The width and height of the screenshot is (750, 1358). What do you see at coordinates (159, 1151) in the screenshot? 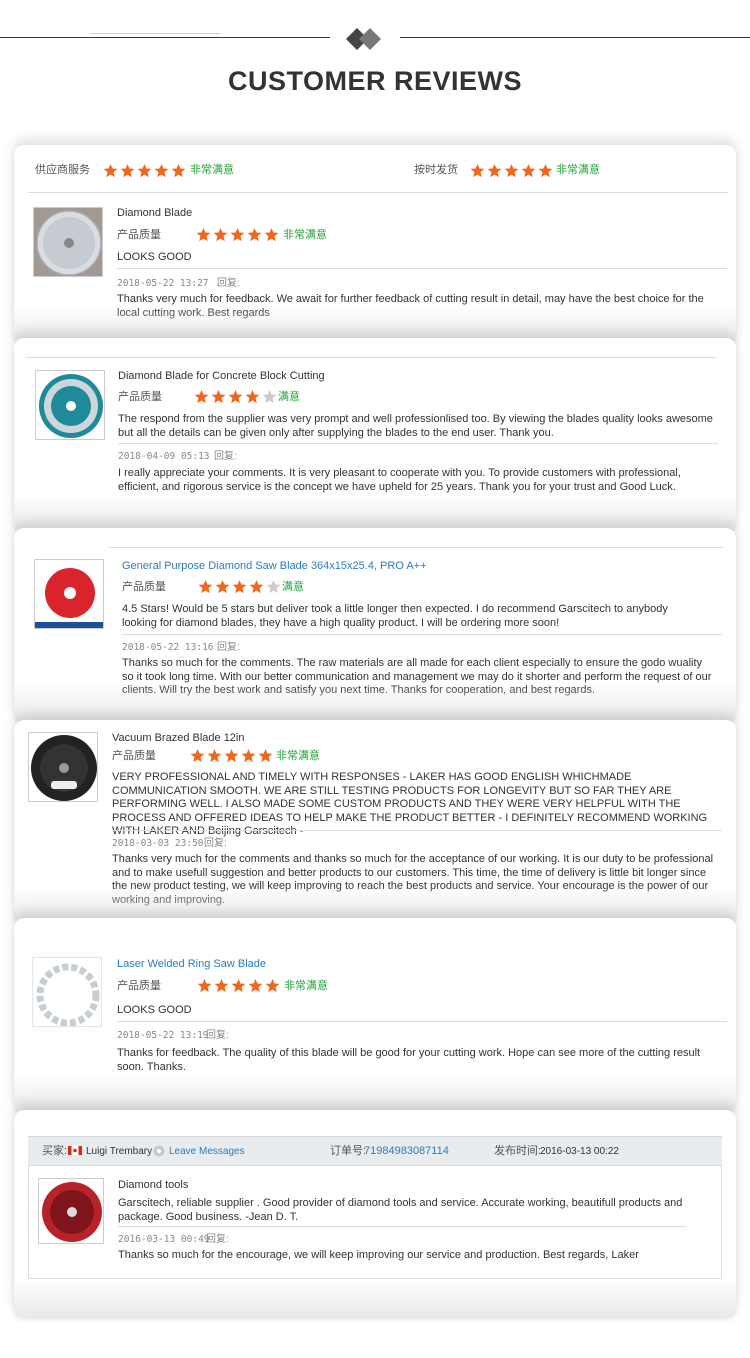
I see `message-icon` at bounding box center [159, 1151].